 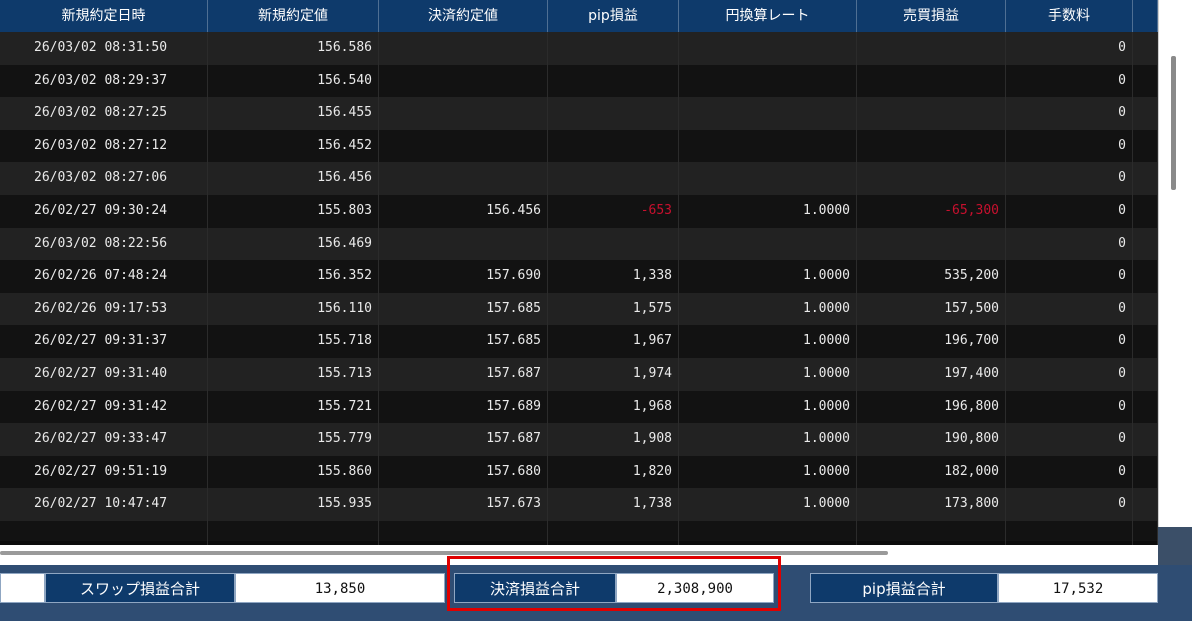 I want to click on cell-open-price: 155.860, so click(x=293, y=472).